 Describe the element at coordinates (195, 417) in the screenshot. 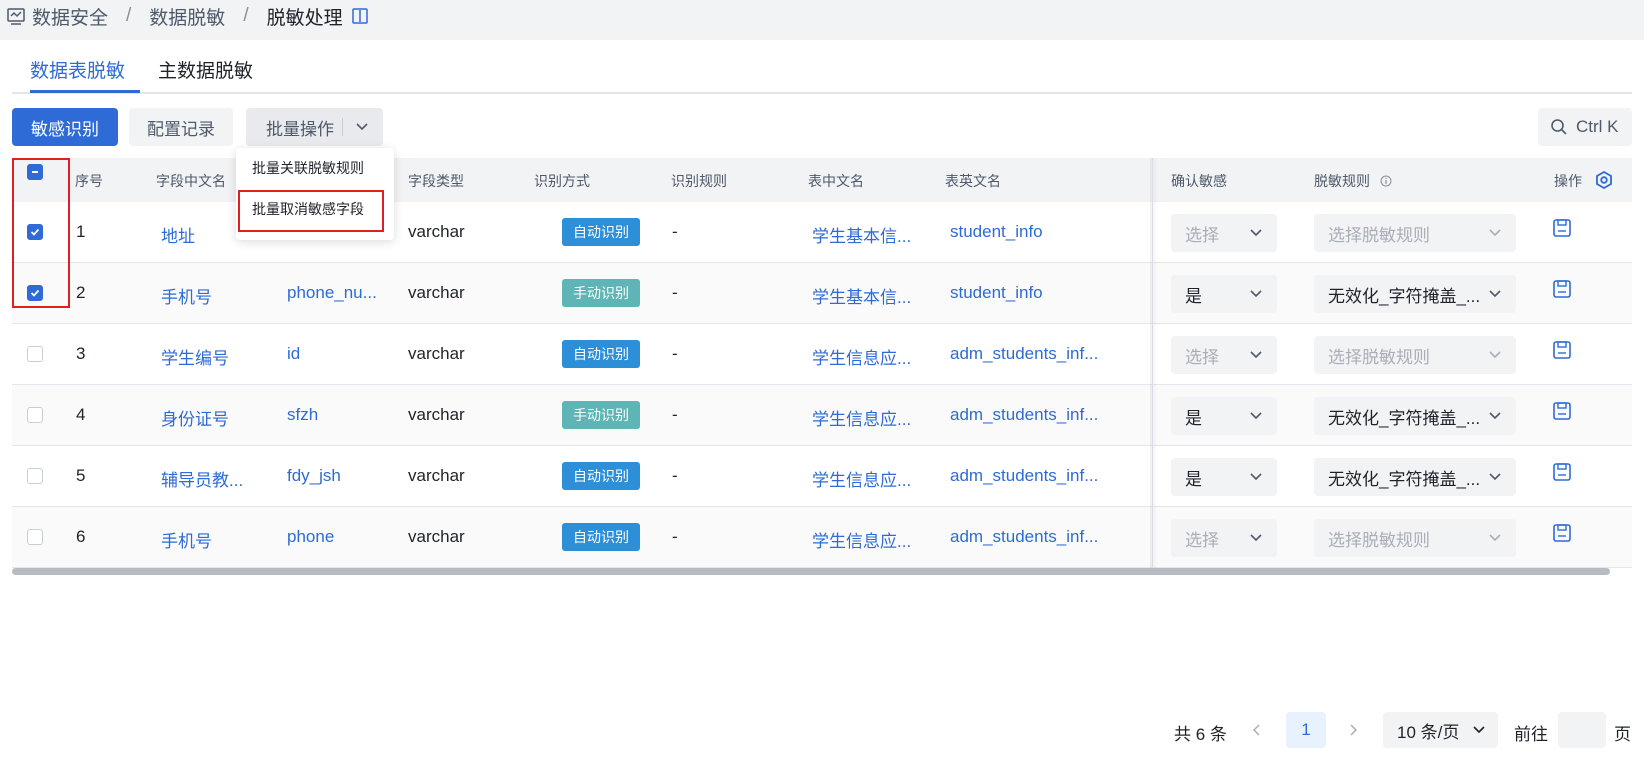

I see `cell-cn-name: 身份证号` at that location.